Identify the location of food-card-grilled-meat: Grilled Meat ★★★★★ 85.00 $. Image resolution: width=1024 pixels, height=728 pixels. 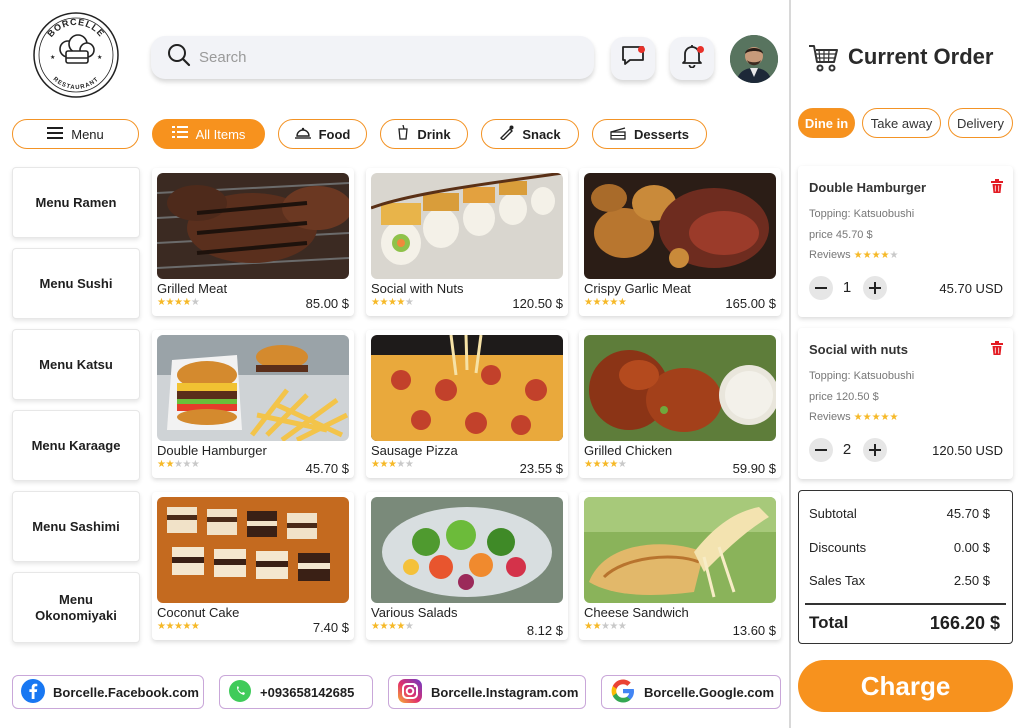
(253, 242).